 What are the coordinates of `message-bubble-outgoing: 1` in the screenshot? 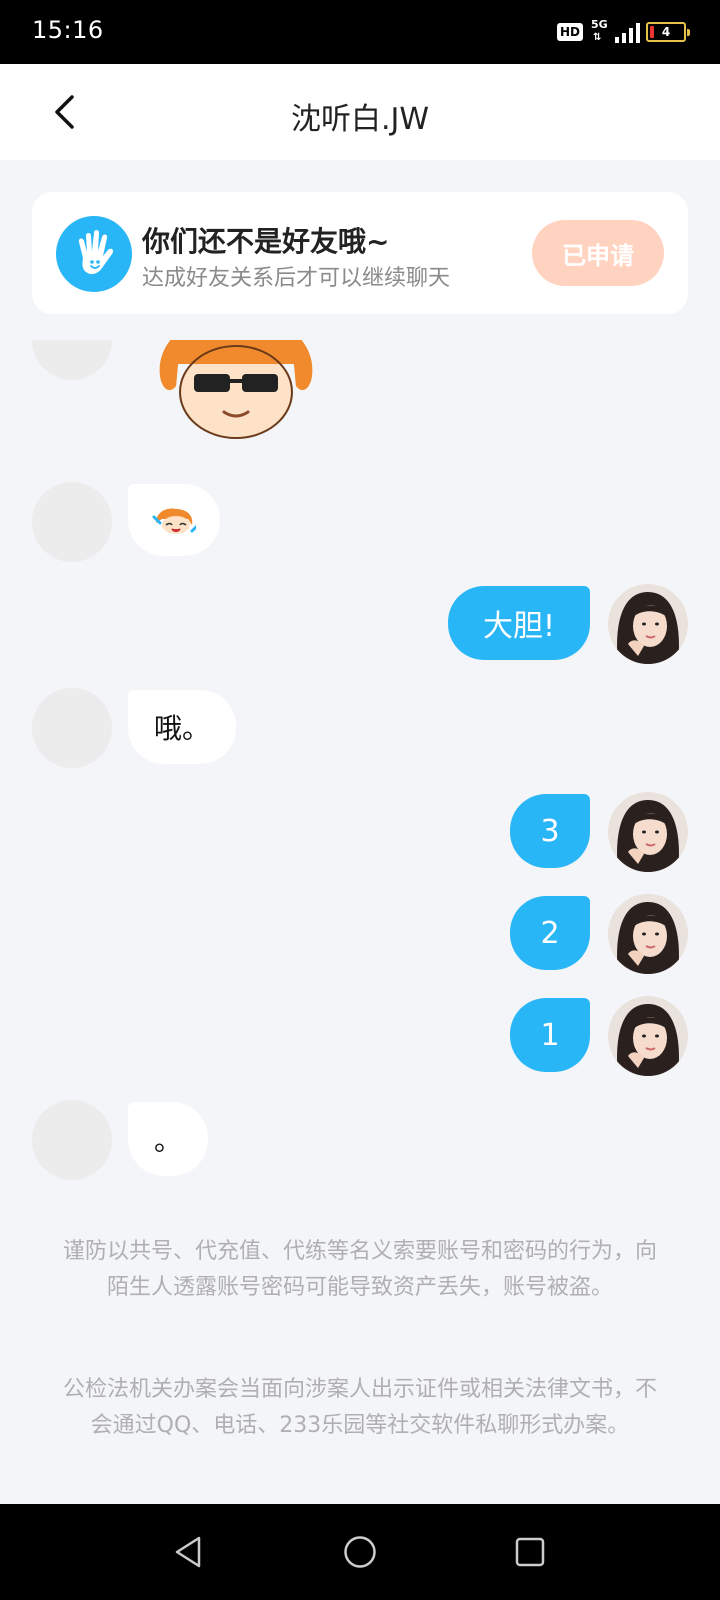 It's located at (550, 1035).